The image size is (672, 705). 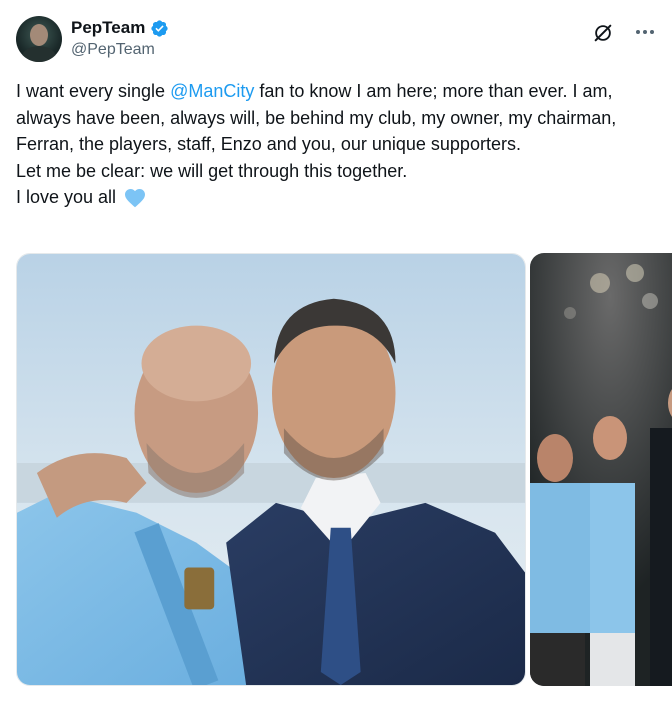 What do you see at coordinates (120, 50) in the screenshot?
I see `handle: @PepTeam` at bounding box center [120, 50].